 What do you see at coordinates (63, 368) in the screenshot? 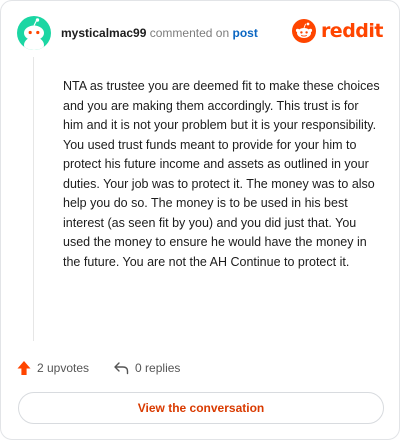
I see `upvote-count: 2 upvotes` at bounding box center [63, 368].